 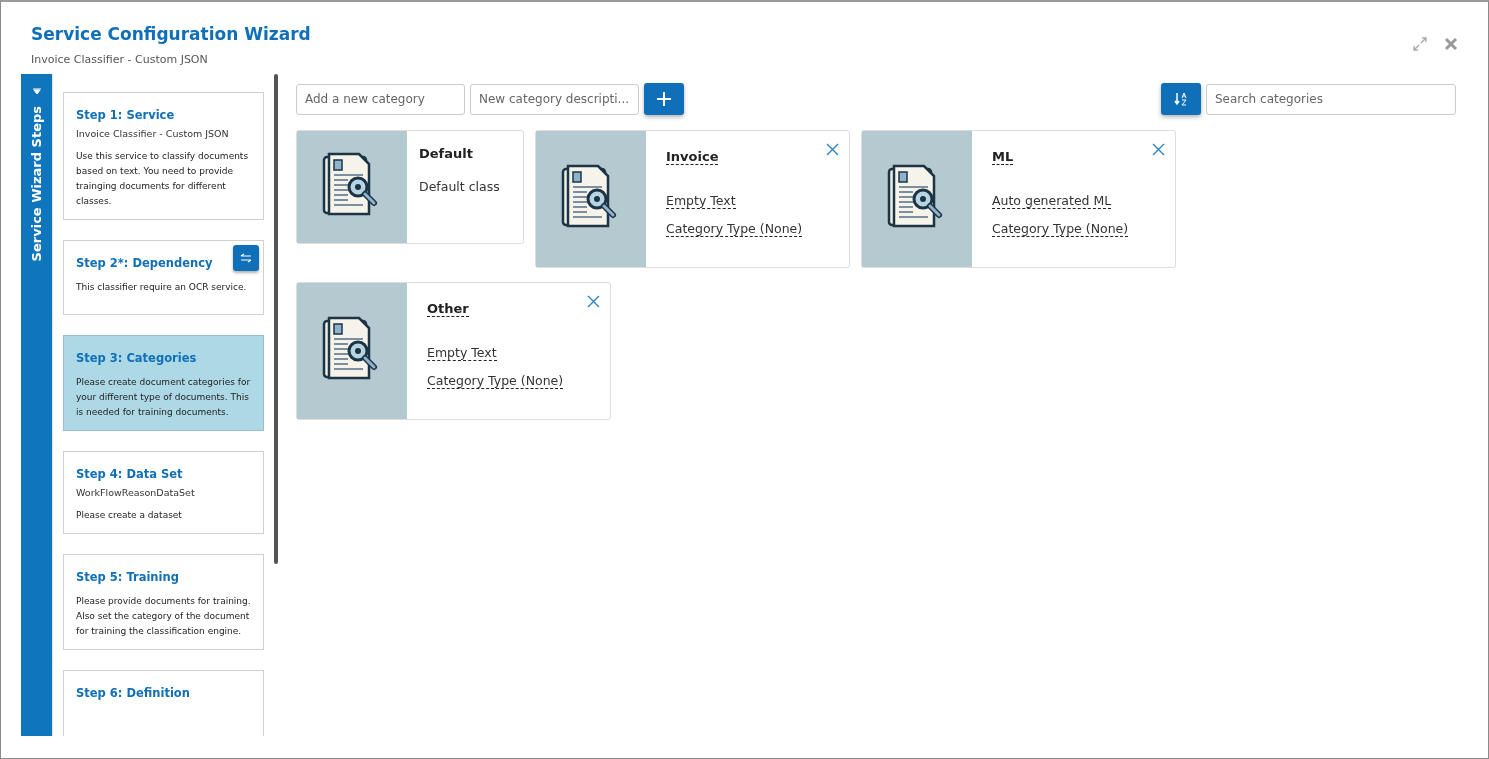 I want to click on dialog-title: Service Configuration Wizard, so click(x=171, y=34).